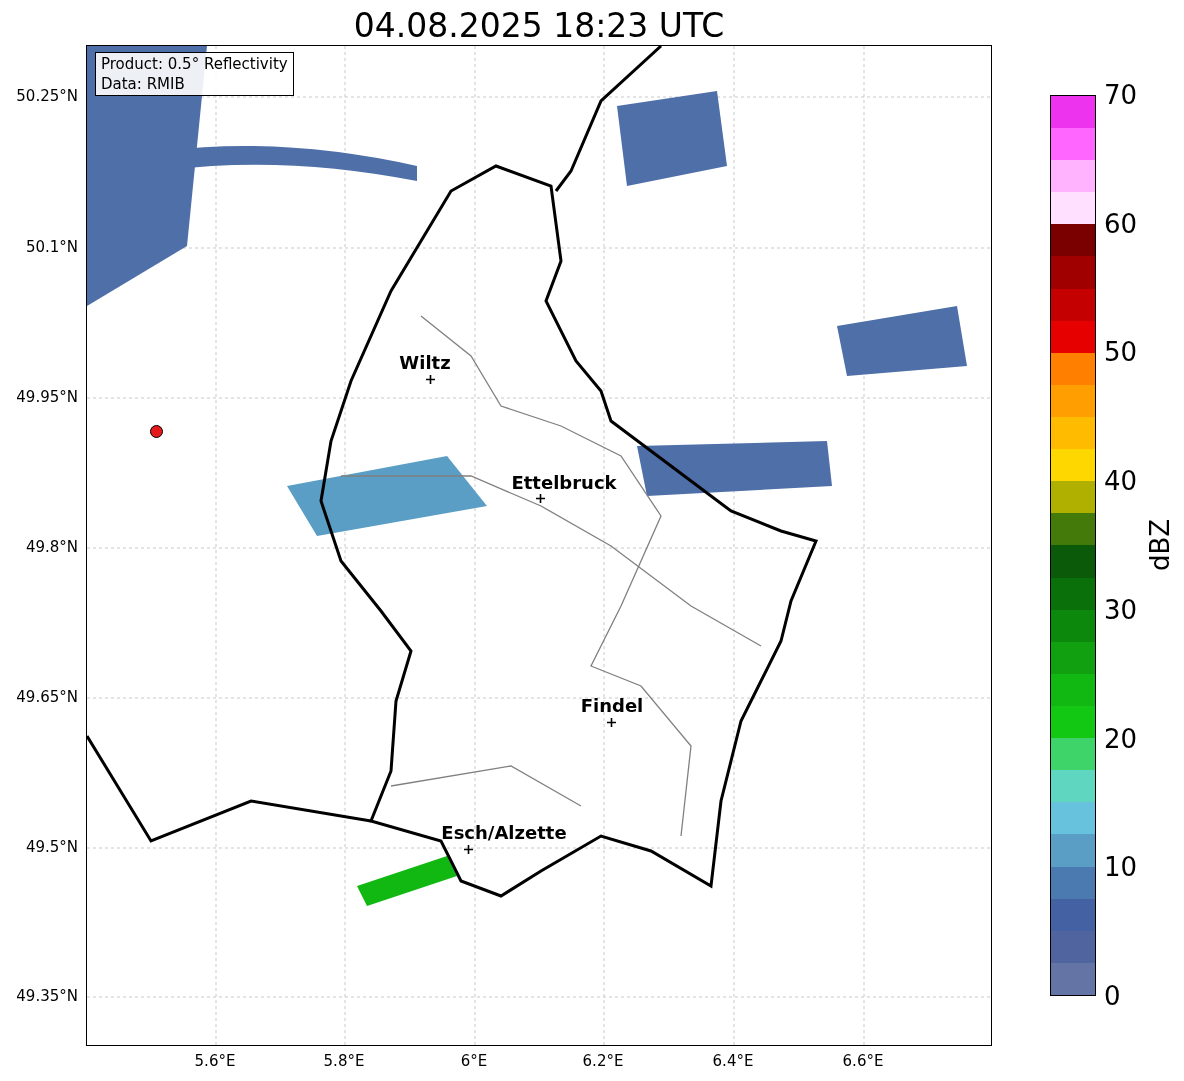 The image size is (1184, 1081). What do you see at coordinates (1121, 867) in the screenshot?
I see `colorbar-tick-label: 10` at bounding box center [1121, 867].